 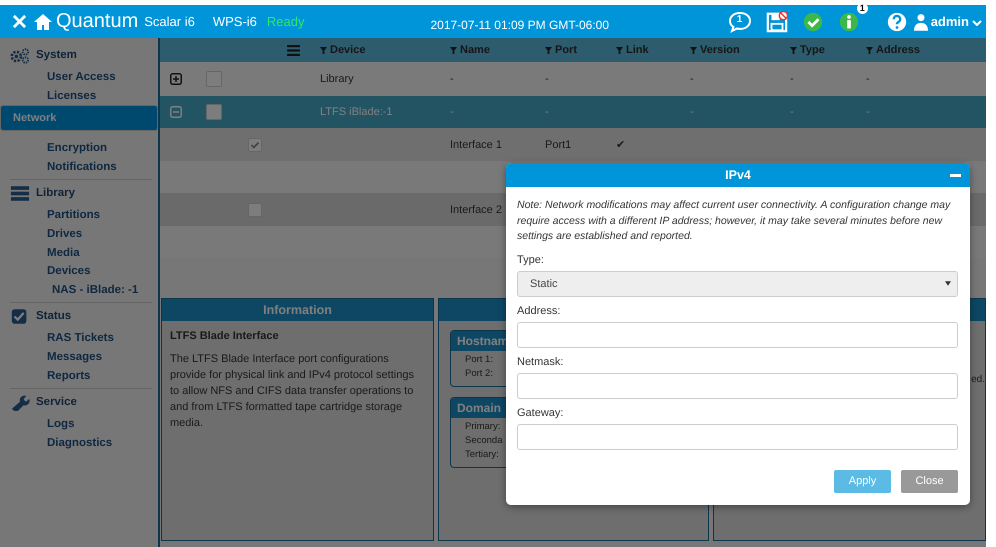 I want to click on table-cell: Port1, so click(x=558, y=144).